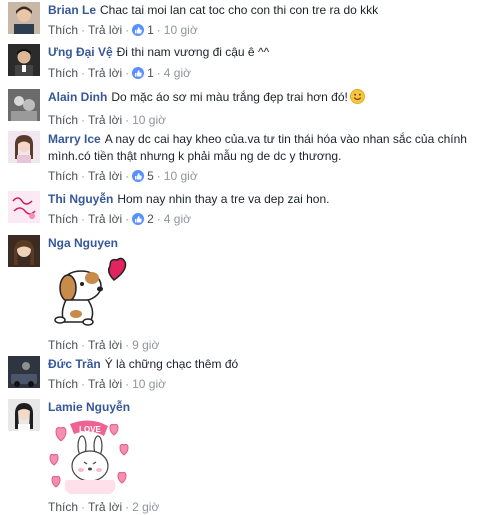 This screenshot has width=499, height=515. Describe the element at coordinates (77, 97) in the screenshot. I see `comment-author: Alain Dinh` at that location.